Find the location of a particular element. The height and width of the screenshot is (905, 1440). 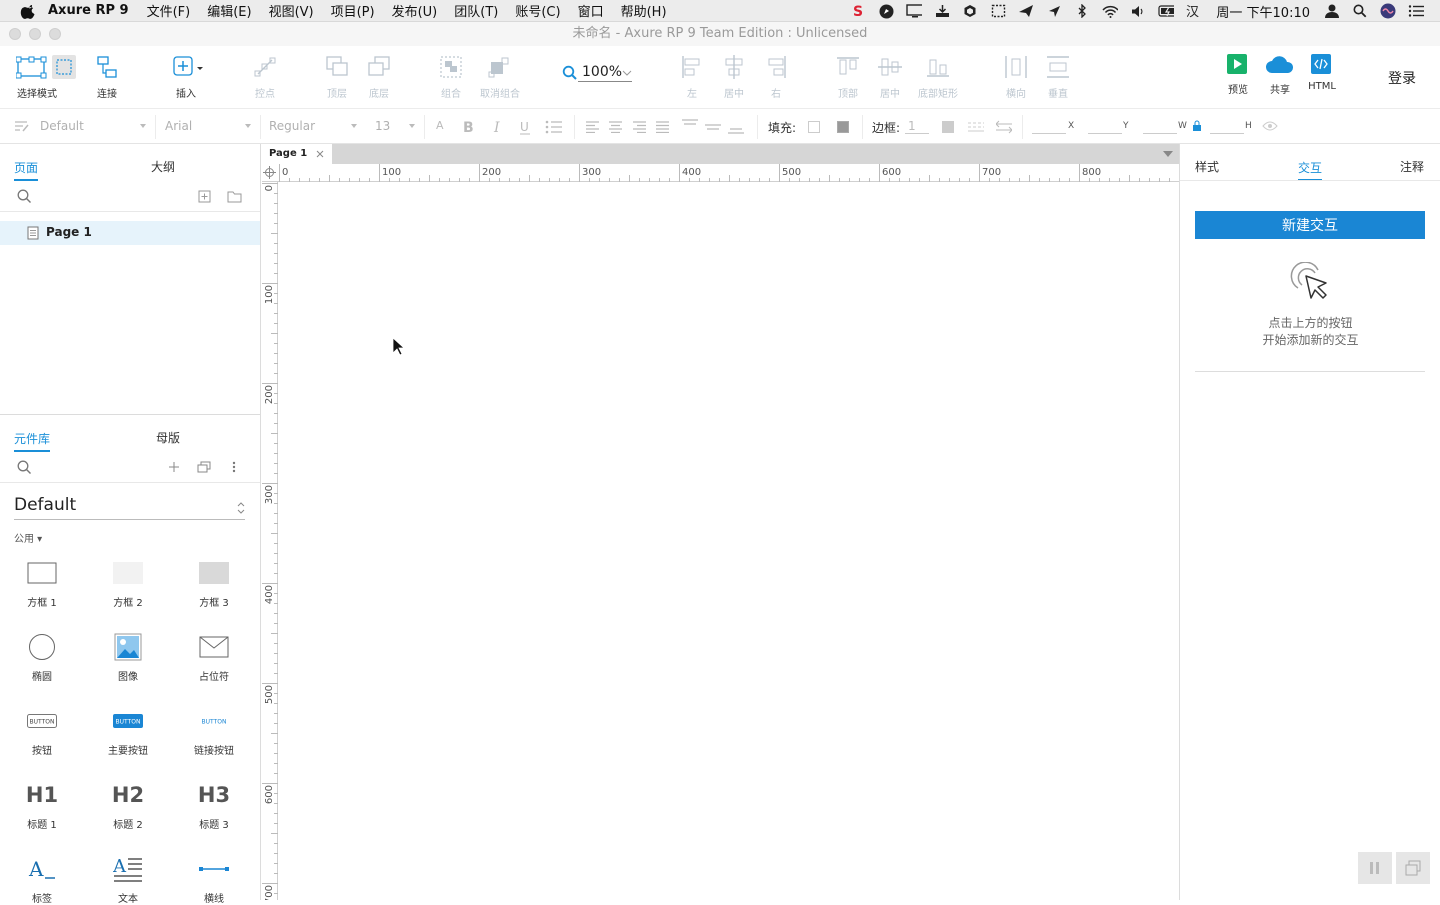

widget-box-1: 方框 1 is located at coordinates (42, 582).